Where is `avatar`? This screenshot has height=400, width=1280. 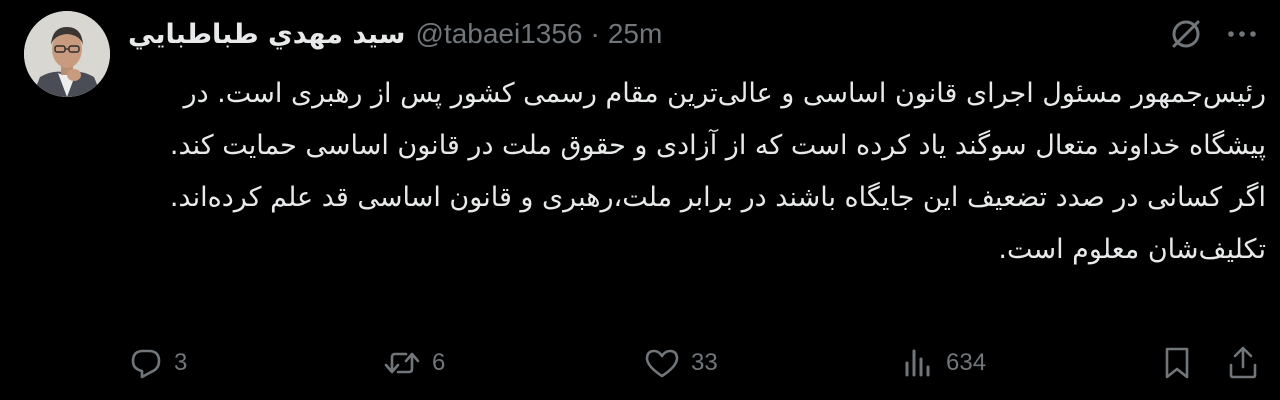
avatar is located at coordinates (67, 54).